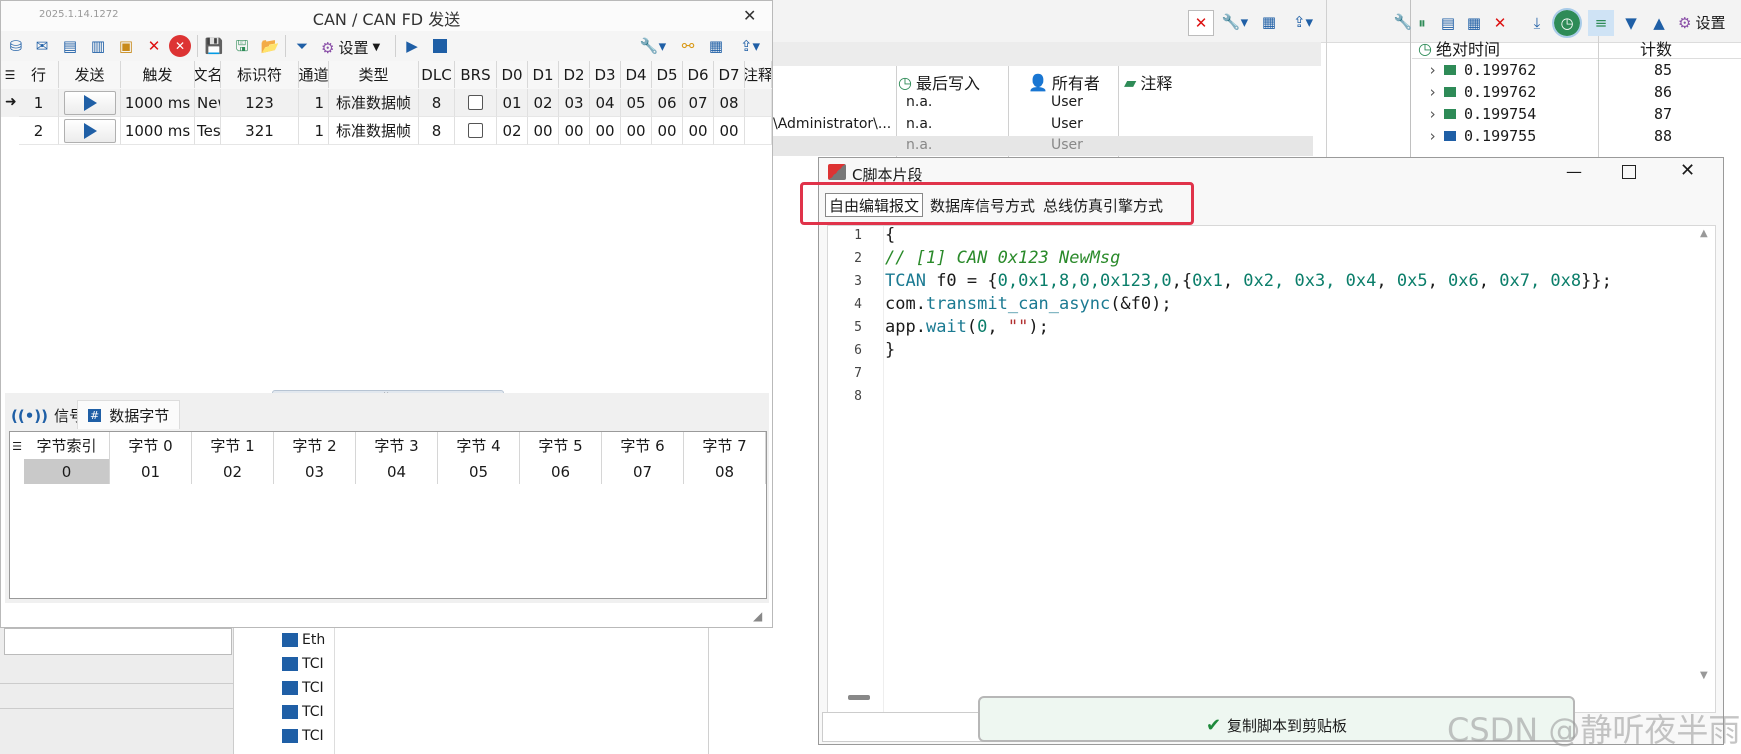 The image size is (1741, 754). I want to click on wrench-icon-2: 🔧, so click(1403, 22).